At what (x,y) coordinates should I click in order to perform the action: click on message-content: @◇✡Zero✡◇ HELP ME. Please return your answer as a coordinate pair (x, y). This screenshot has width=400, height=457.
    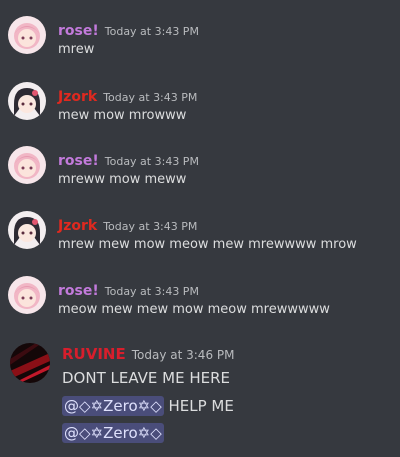
    Looking at the image, I should click on (148, 406).